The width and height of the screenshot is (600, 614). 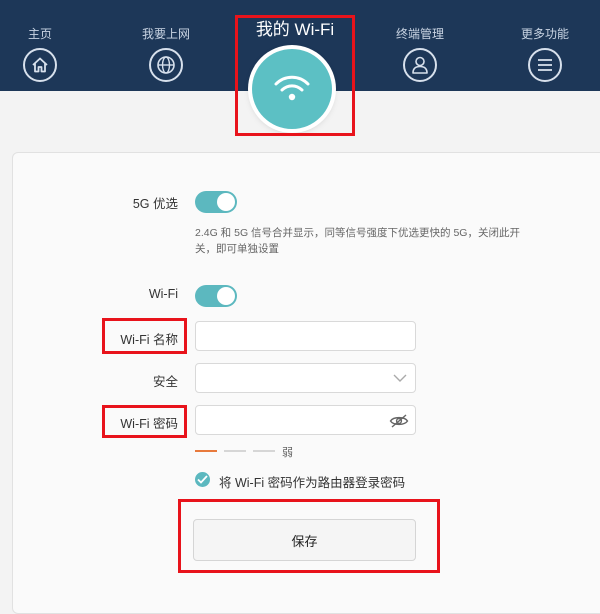 I want to click on highlight-box-wifi-name, so click(x=144, y=336).